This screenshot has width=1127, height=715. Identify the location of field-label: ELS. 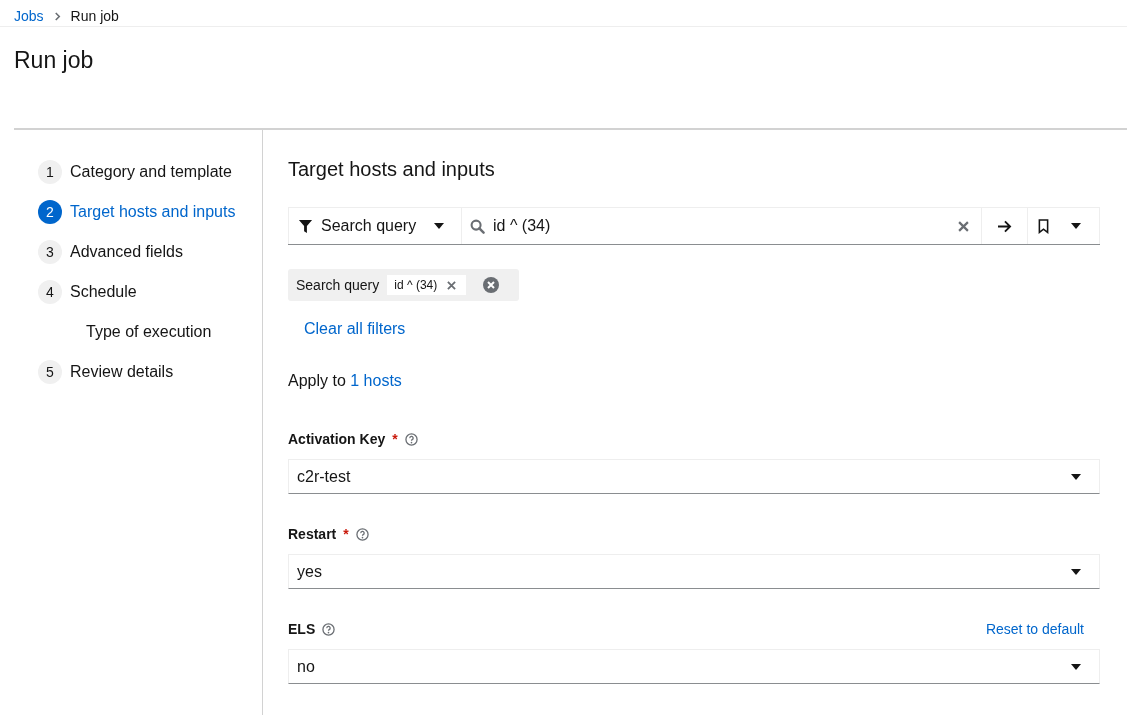
(302, 629).